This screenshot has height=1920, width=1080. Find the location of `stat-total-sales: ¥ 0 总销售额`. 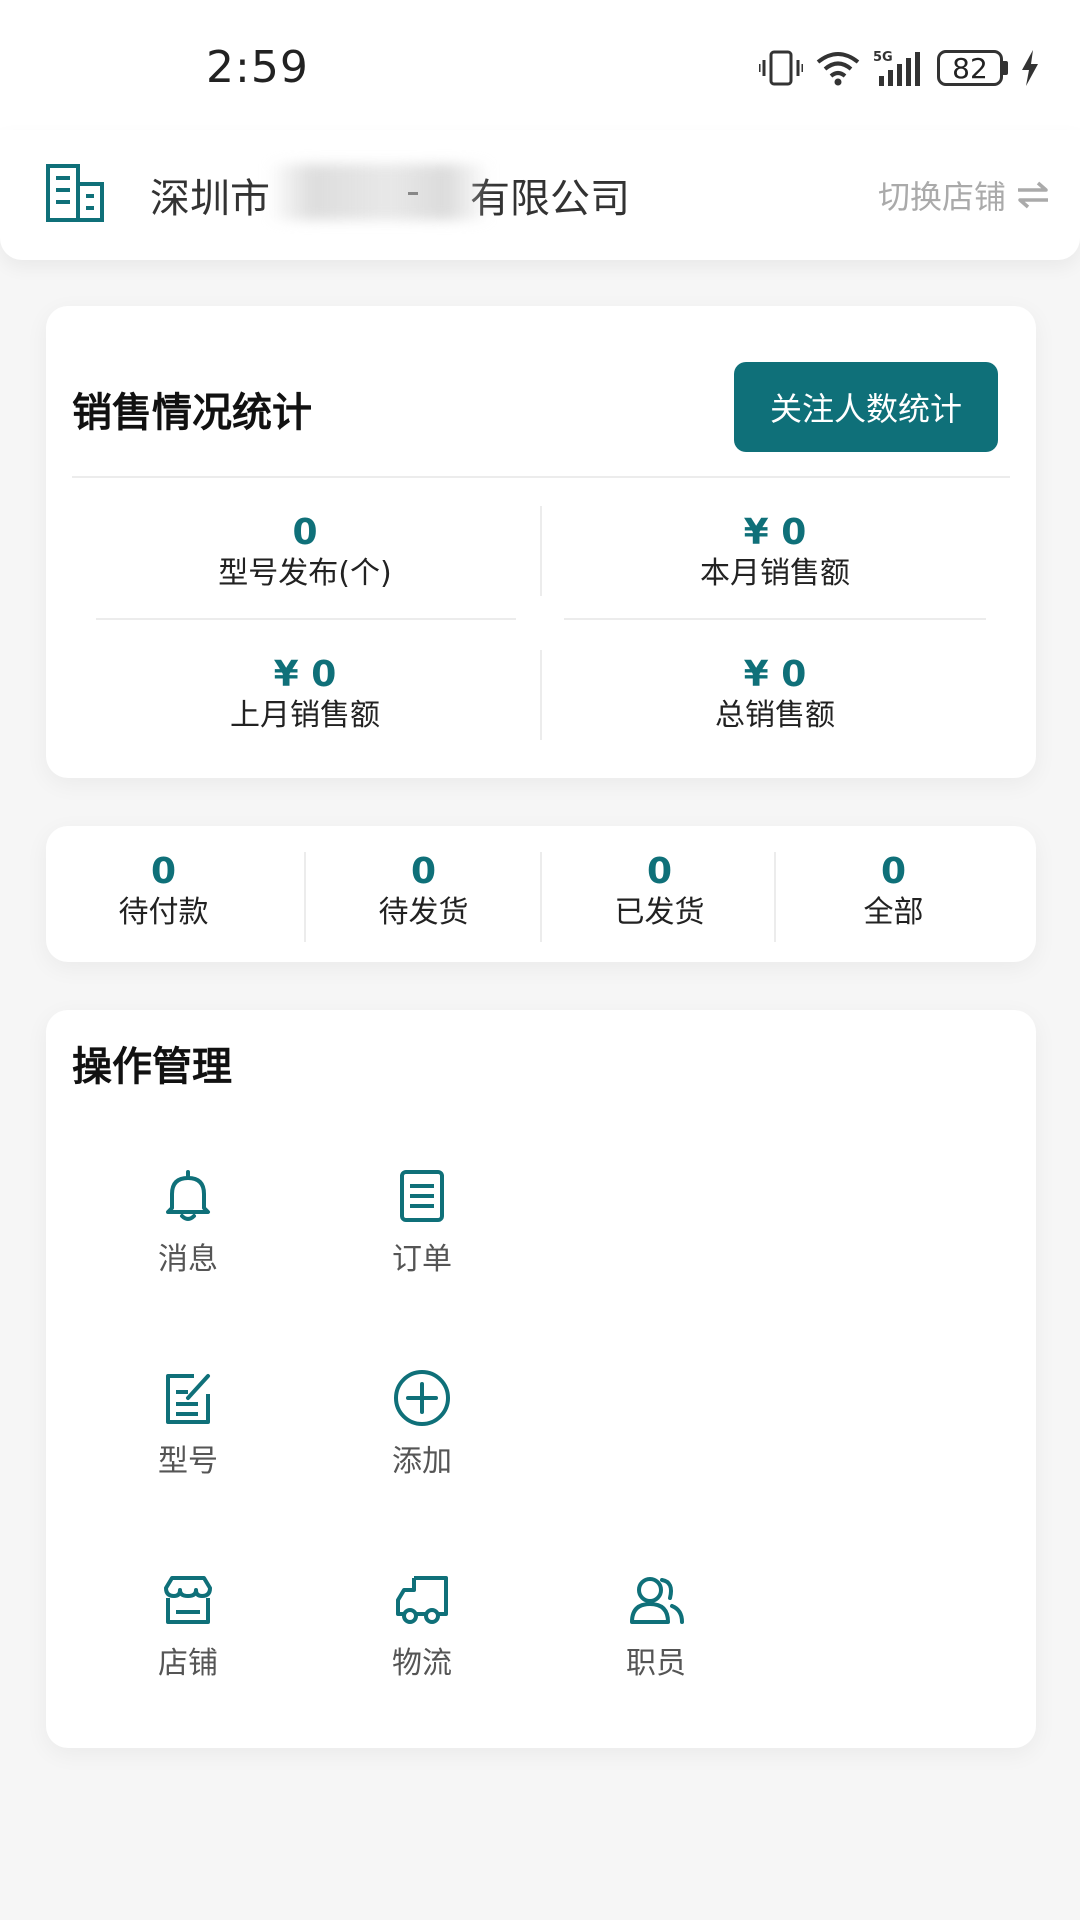

stat-total-sales: ¥ 0 总销售额 is located at coordinates (775, 695).